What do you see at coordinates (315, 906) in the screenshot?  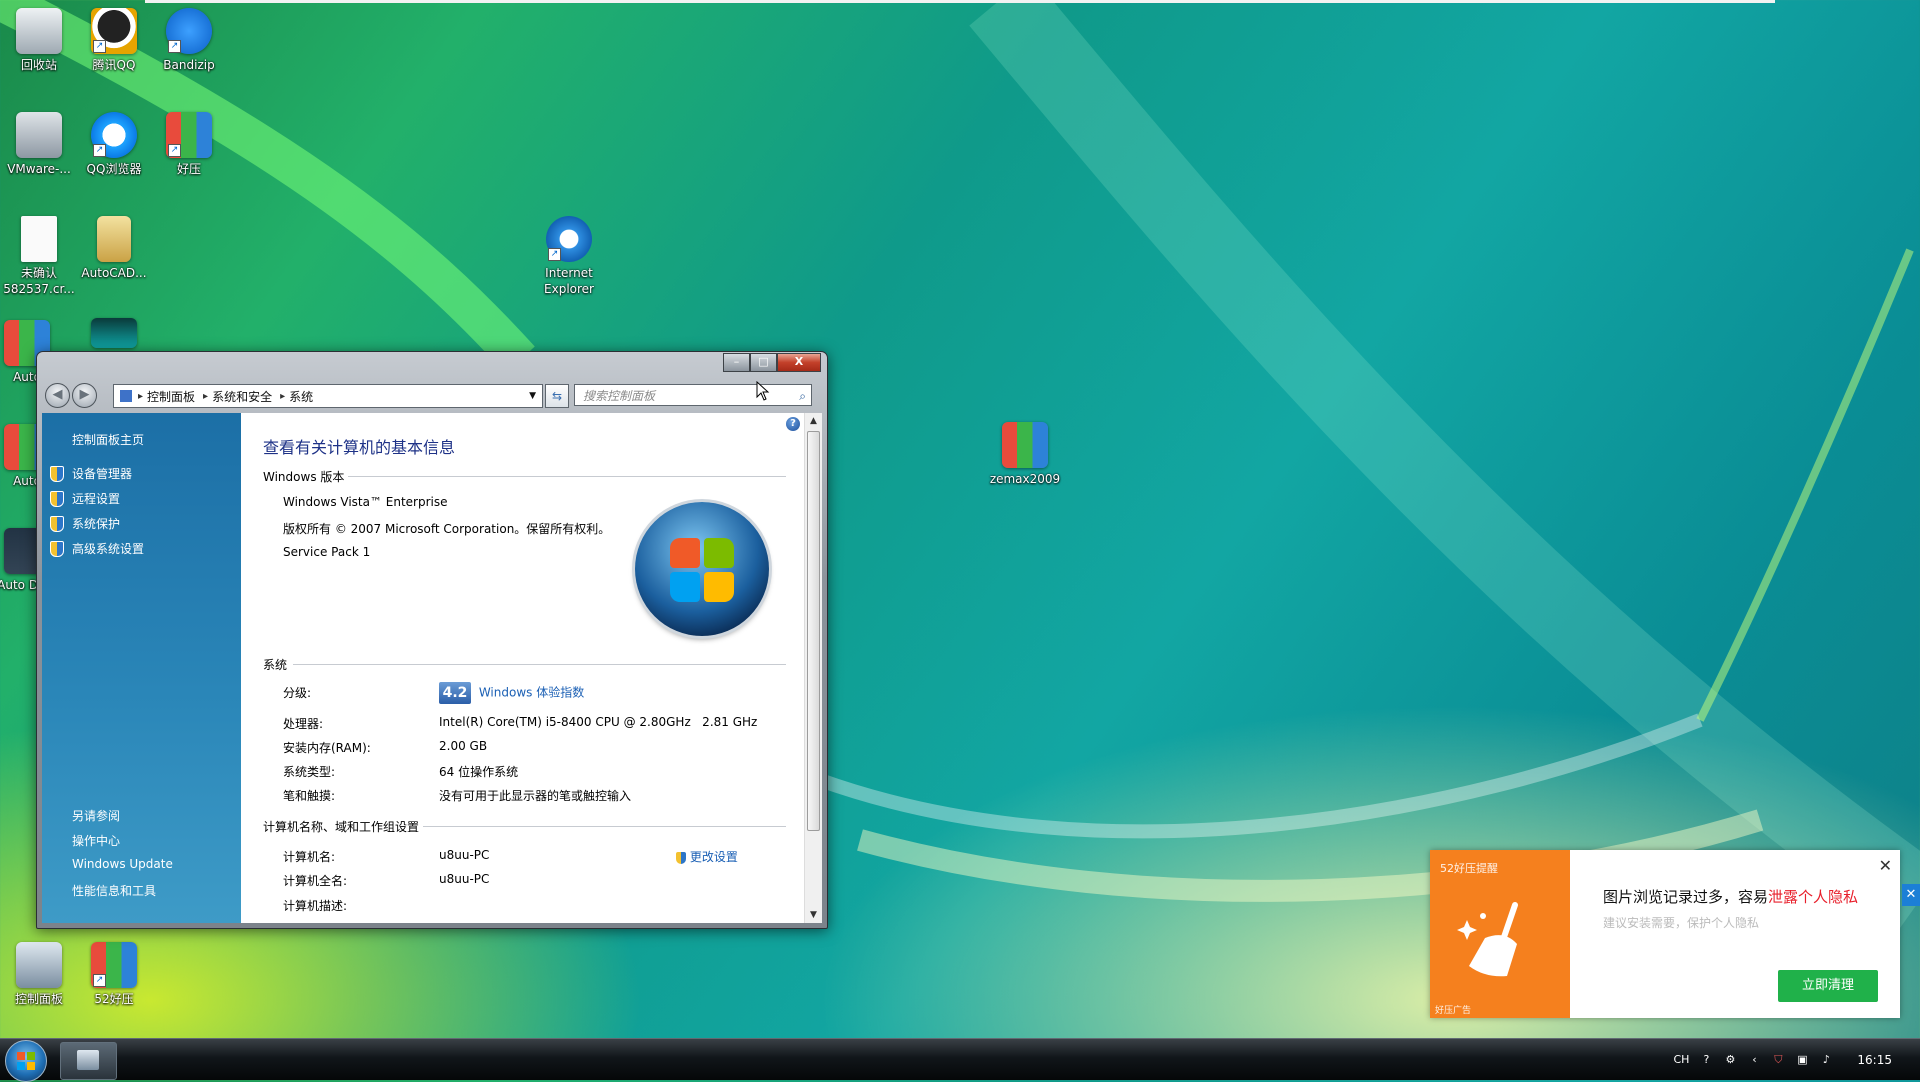 I see `computer-description-label: 计算机描述:` at bounding box center [315, 906].